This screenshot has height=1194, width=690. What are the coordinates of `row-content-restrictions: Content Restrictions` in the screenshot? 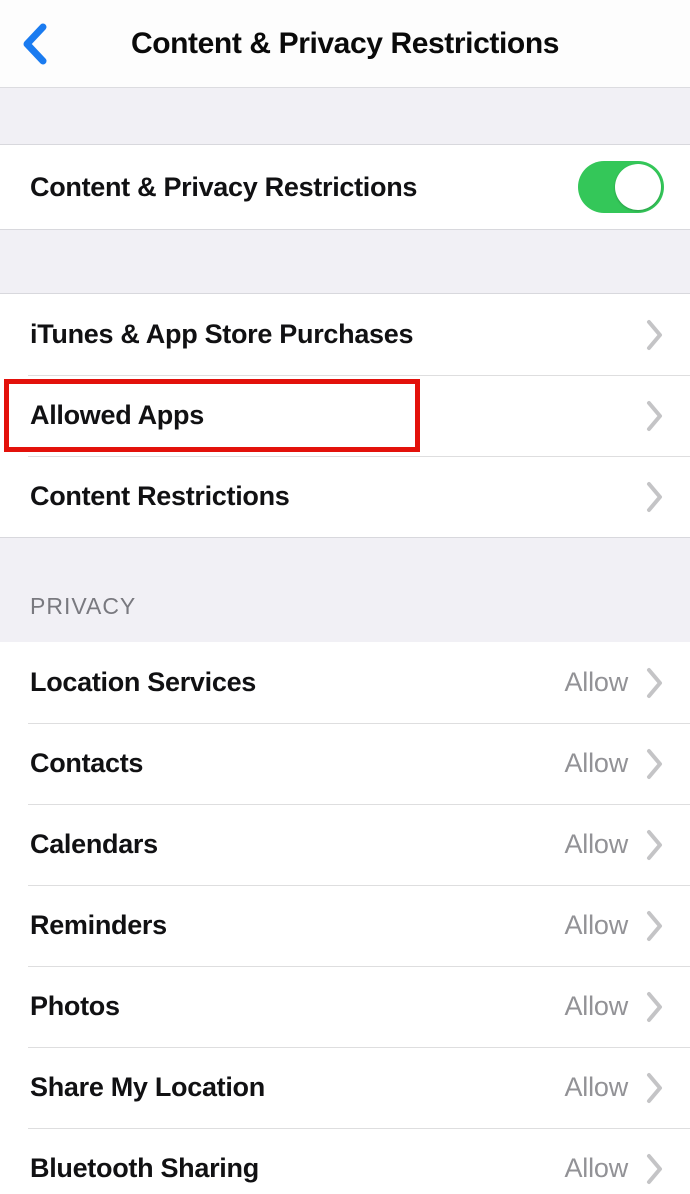 It's located at (345, 496).